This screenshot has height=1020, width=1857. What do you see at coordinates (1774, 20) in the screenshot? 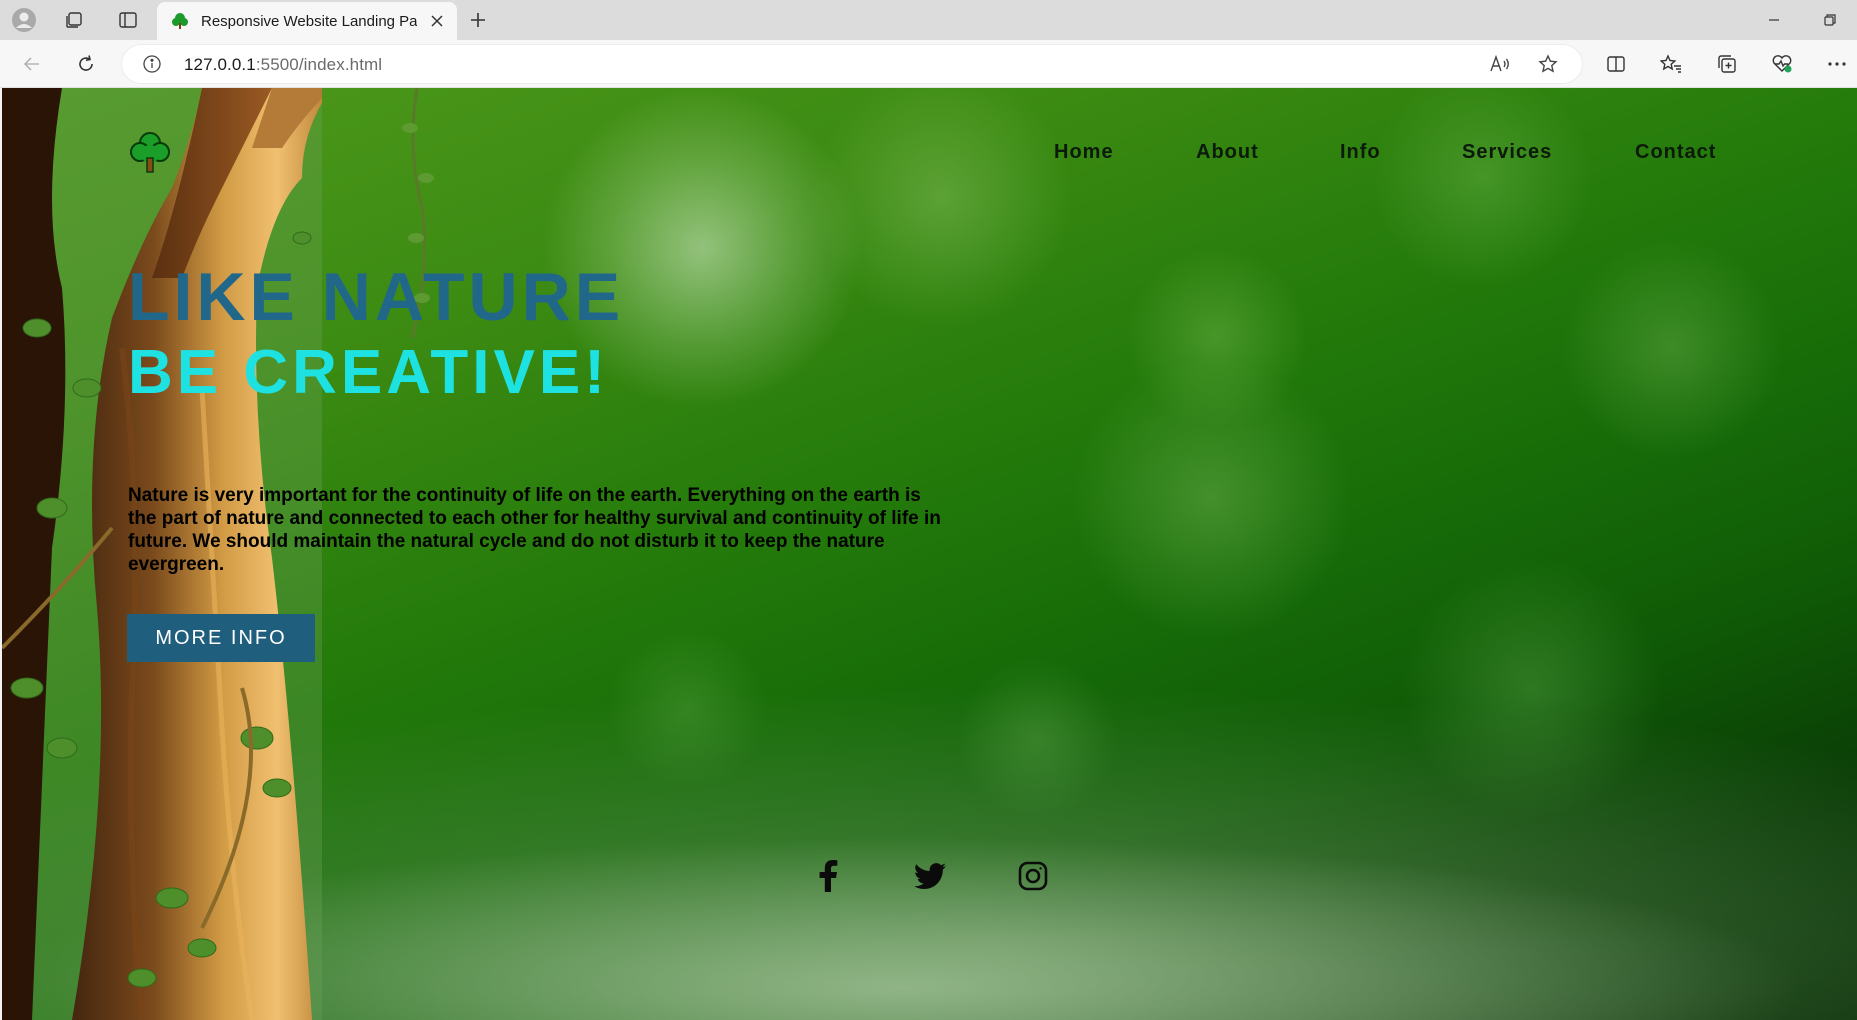
I see `minimize-icon` at bounding box center [1774, 20].